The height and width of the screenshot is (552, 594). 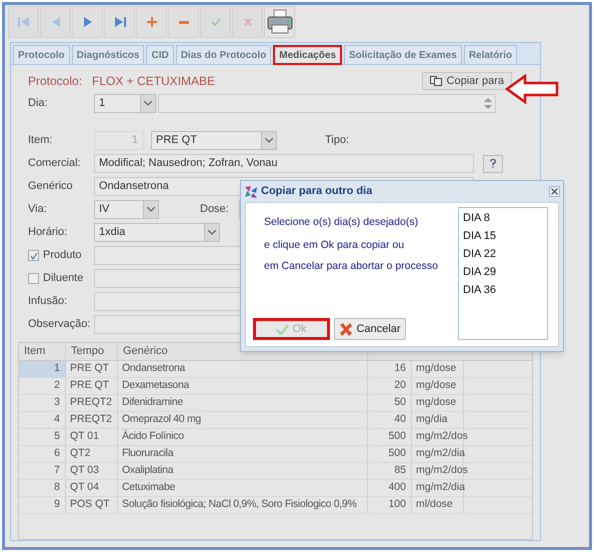 I want to click on table-cell: 8, so click(x=42, y=488).